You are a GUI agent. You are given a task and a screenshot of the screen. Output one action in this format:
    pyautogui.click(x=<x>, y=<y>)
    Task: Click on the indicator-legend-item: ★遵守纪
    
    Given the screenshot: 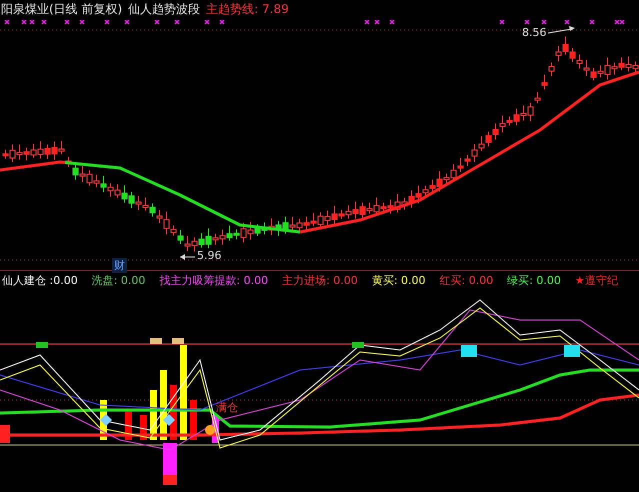 What is the action you would take?
    pyautogui.click(x=596, y=280)
    